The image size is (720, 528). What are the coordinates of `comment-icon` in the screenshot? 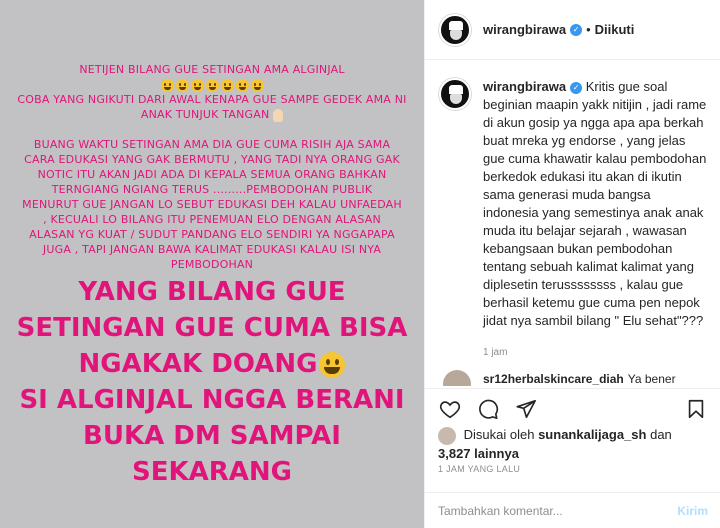 It's located at (489, 409).